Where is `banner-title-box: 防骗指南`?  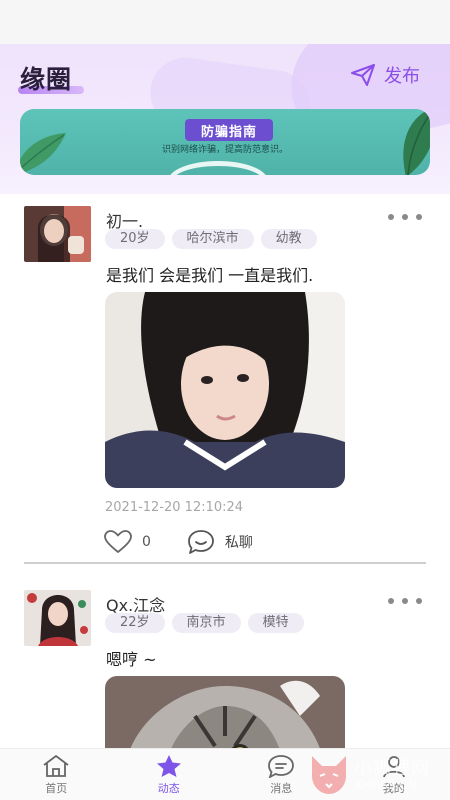
banner-title-box: 防骗指南 is located at coordinates (229, 130).